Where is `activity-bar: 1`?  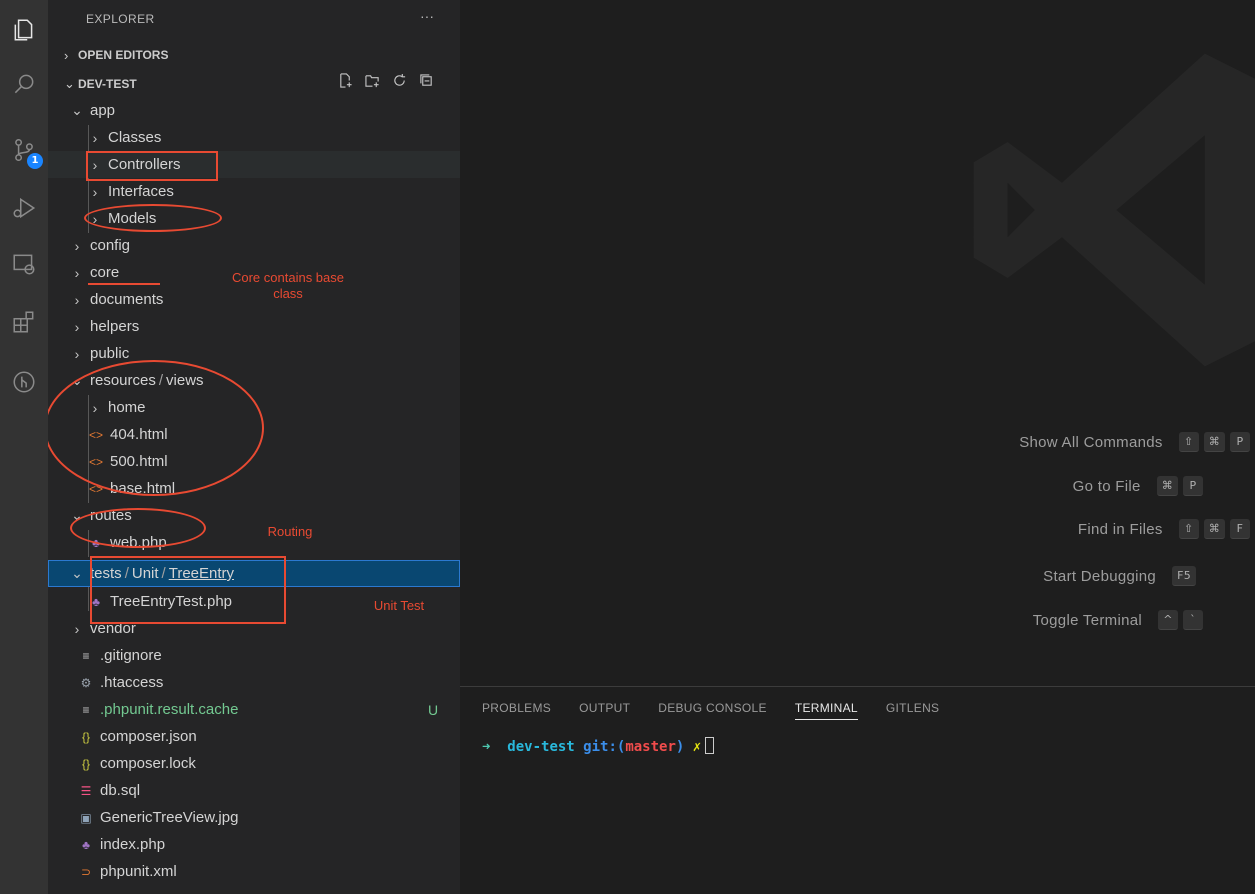
activity-bar: 1 is located at coordinates (24, 447).